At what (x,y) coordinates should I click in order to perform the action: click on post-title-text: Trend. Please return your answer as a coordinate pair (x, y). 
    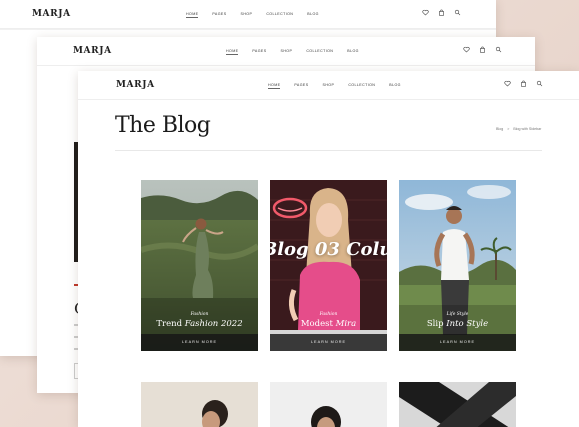
    Looking at the image, I should click on (170, 324).